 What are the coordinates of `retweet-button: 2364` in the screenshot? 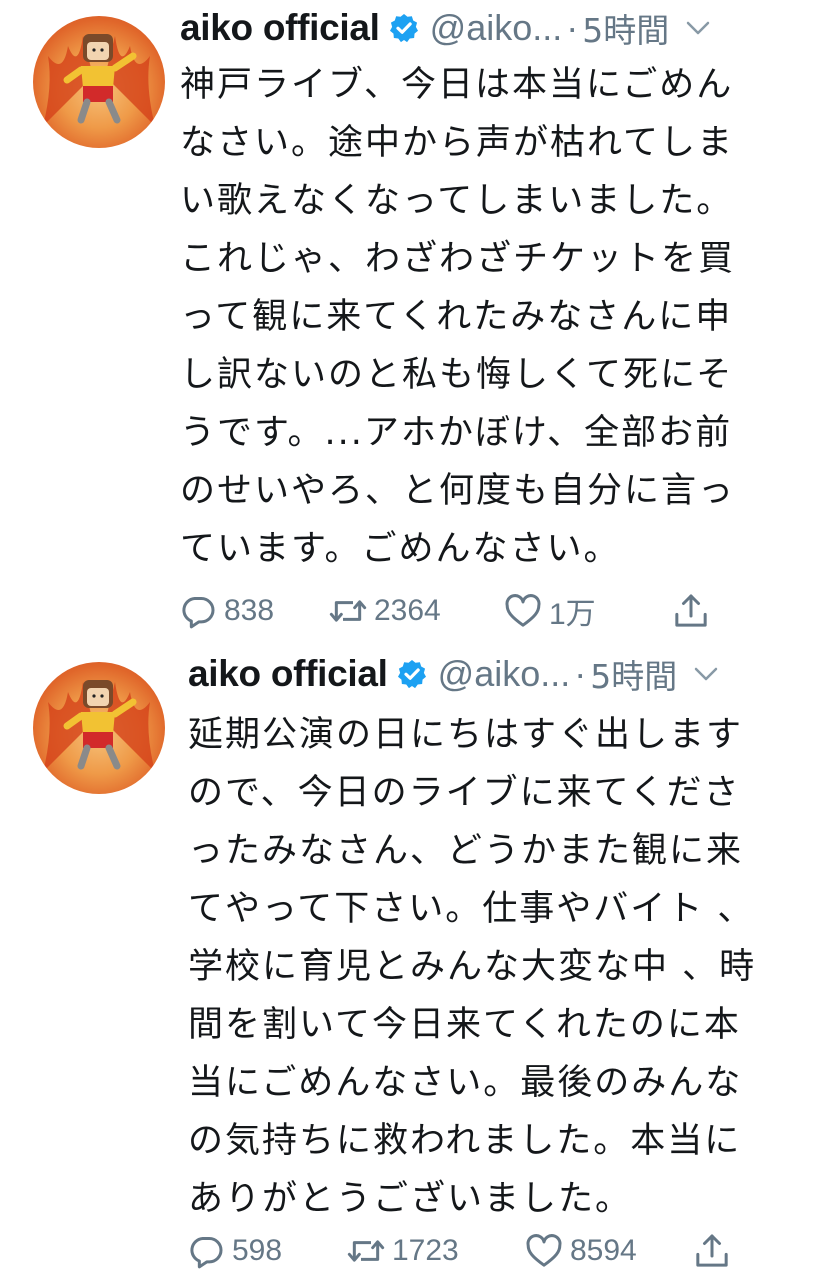 It's located at (415, 611).